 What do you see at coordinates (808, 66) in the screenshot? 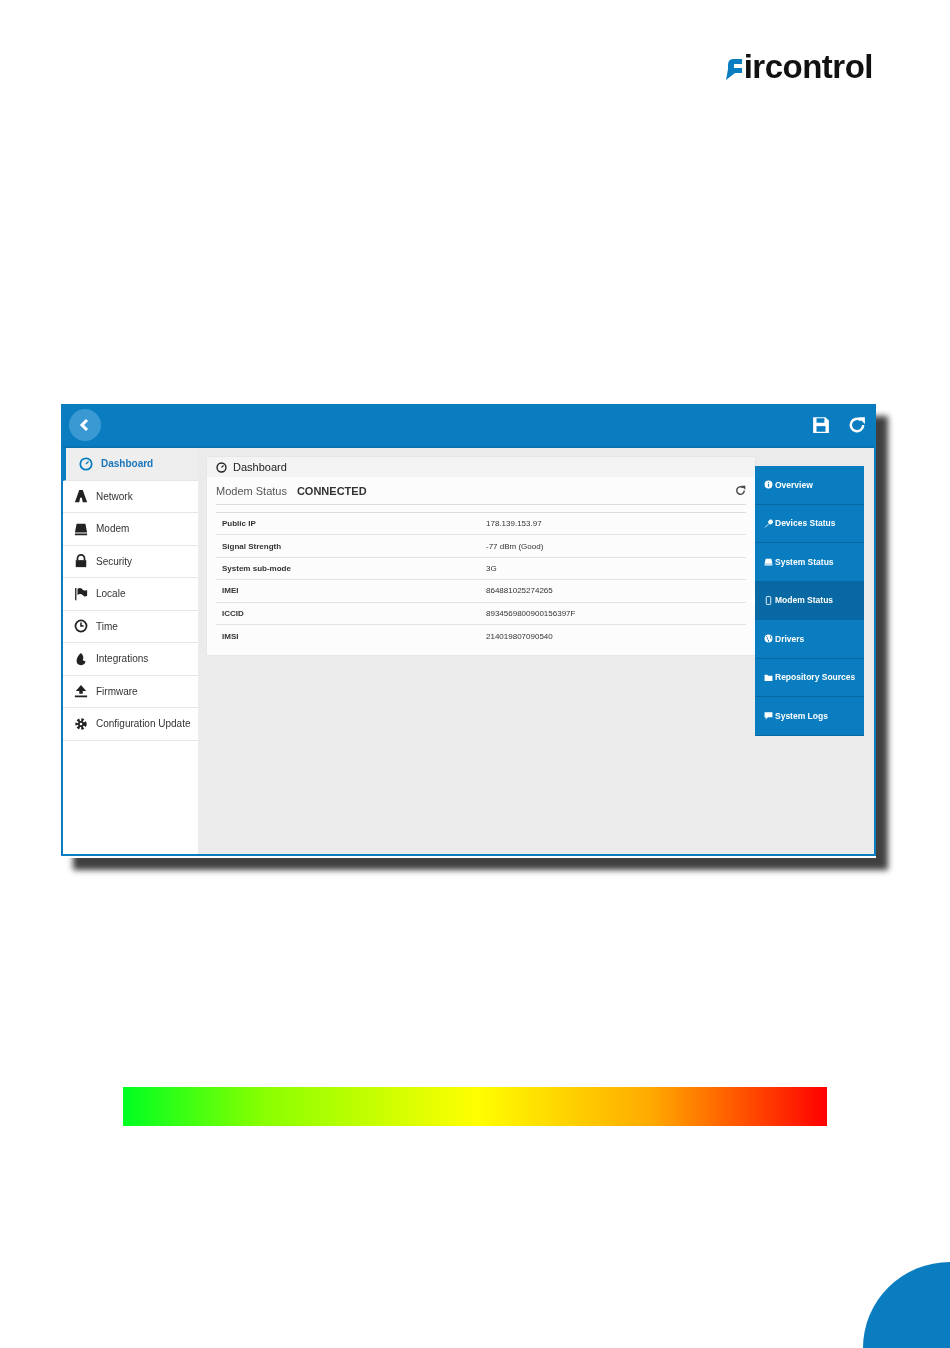
I see `logo-text: ircontrol` at bounding box center [808, 66].